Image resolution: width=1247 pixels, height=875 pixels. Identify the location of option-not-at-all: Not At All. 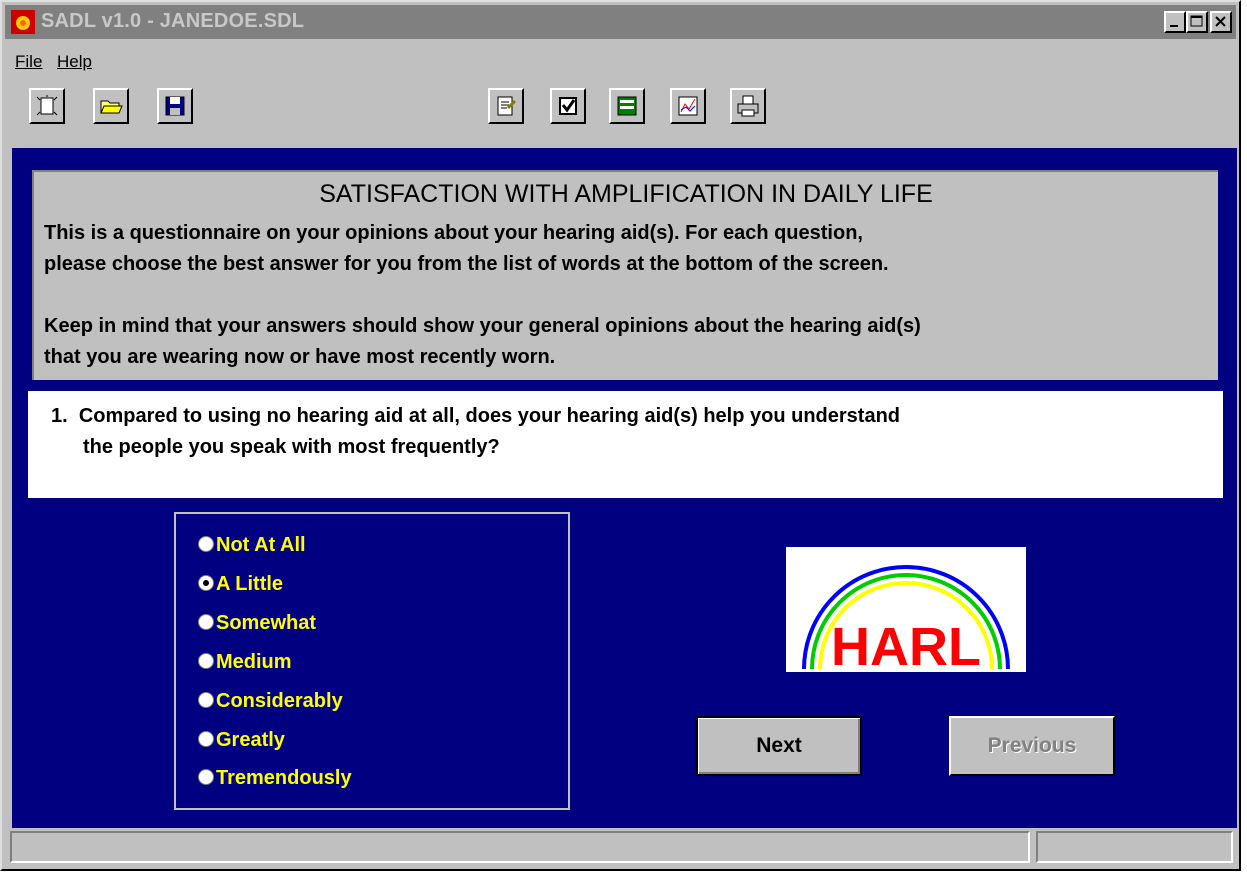
(252, 548).